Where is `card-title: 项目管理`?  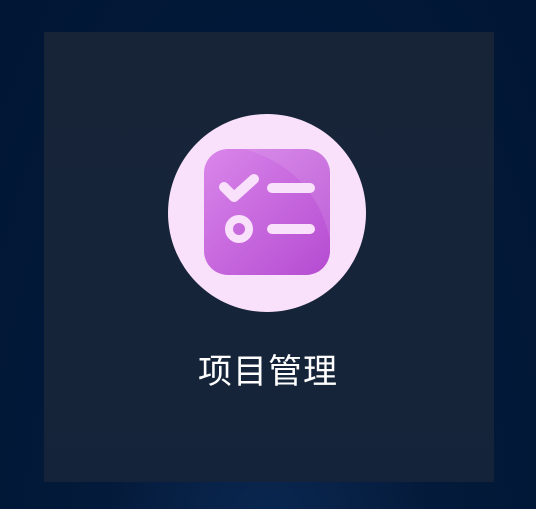
card-title: 项目管理 is located at coordinates (268, 372).